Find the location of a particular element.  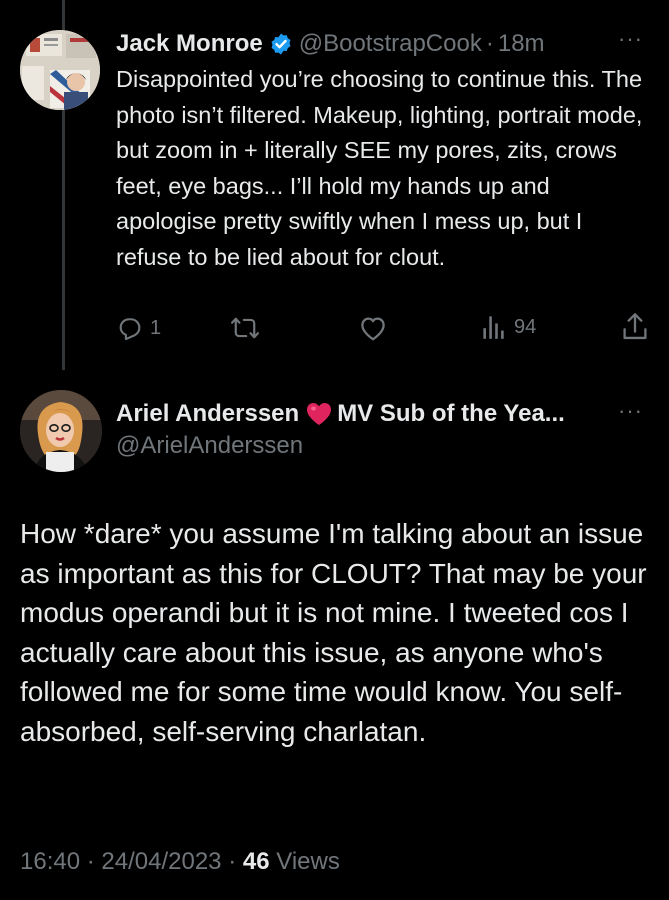

retweet-icon is located at coordinates (245, 328).